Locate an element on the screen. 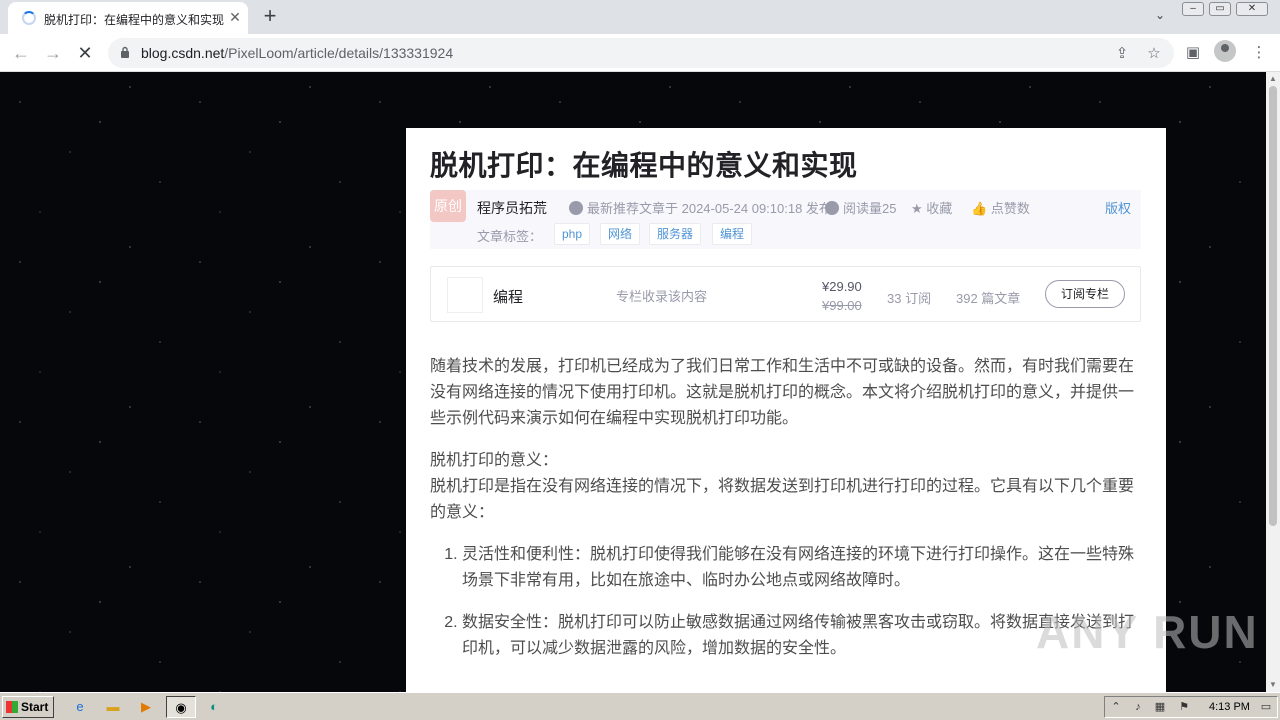 This screenshot has width=1280, height=720. column-subscribers: 33 订阅 is located at coordinates (909, 298).